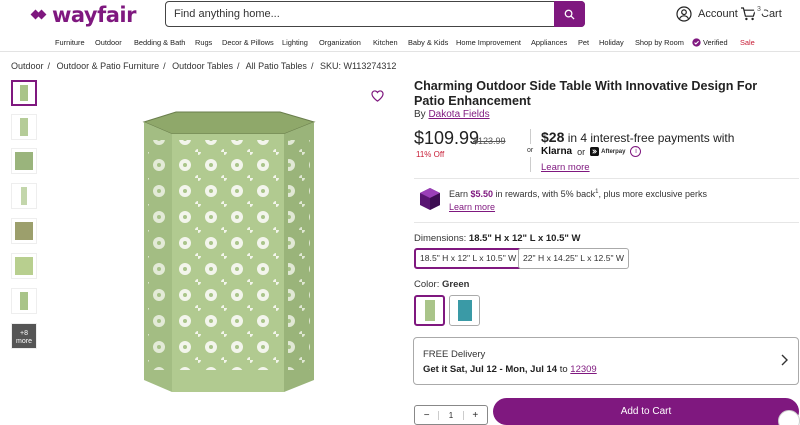 This screenshot has width=800, height=425. What do you see at coordinates (503, 369) in the screenshot?
I see `delivery-dates: Sat, Jul 12 - Mon, Jul 14` at bounding box center [503, 369].